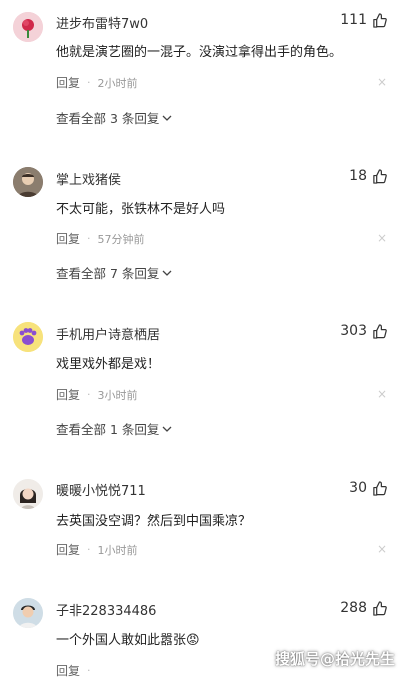 Image resolution: width=409 pixels, height=681 pixels. What do you see at coordinates (353, 331) in the screenshot?
I see `like-count: 303` at bounding box center [353, 331].